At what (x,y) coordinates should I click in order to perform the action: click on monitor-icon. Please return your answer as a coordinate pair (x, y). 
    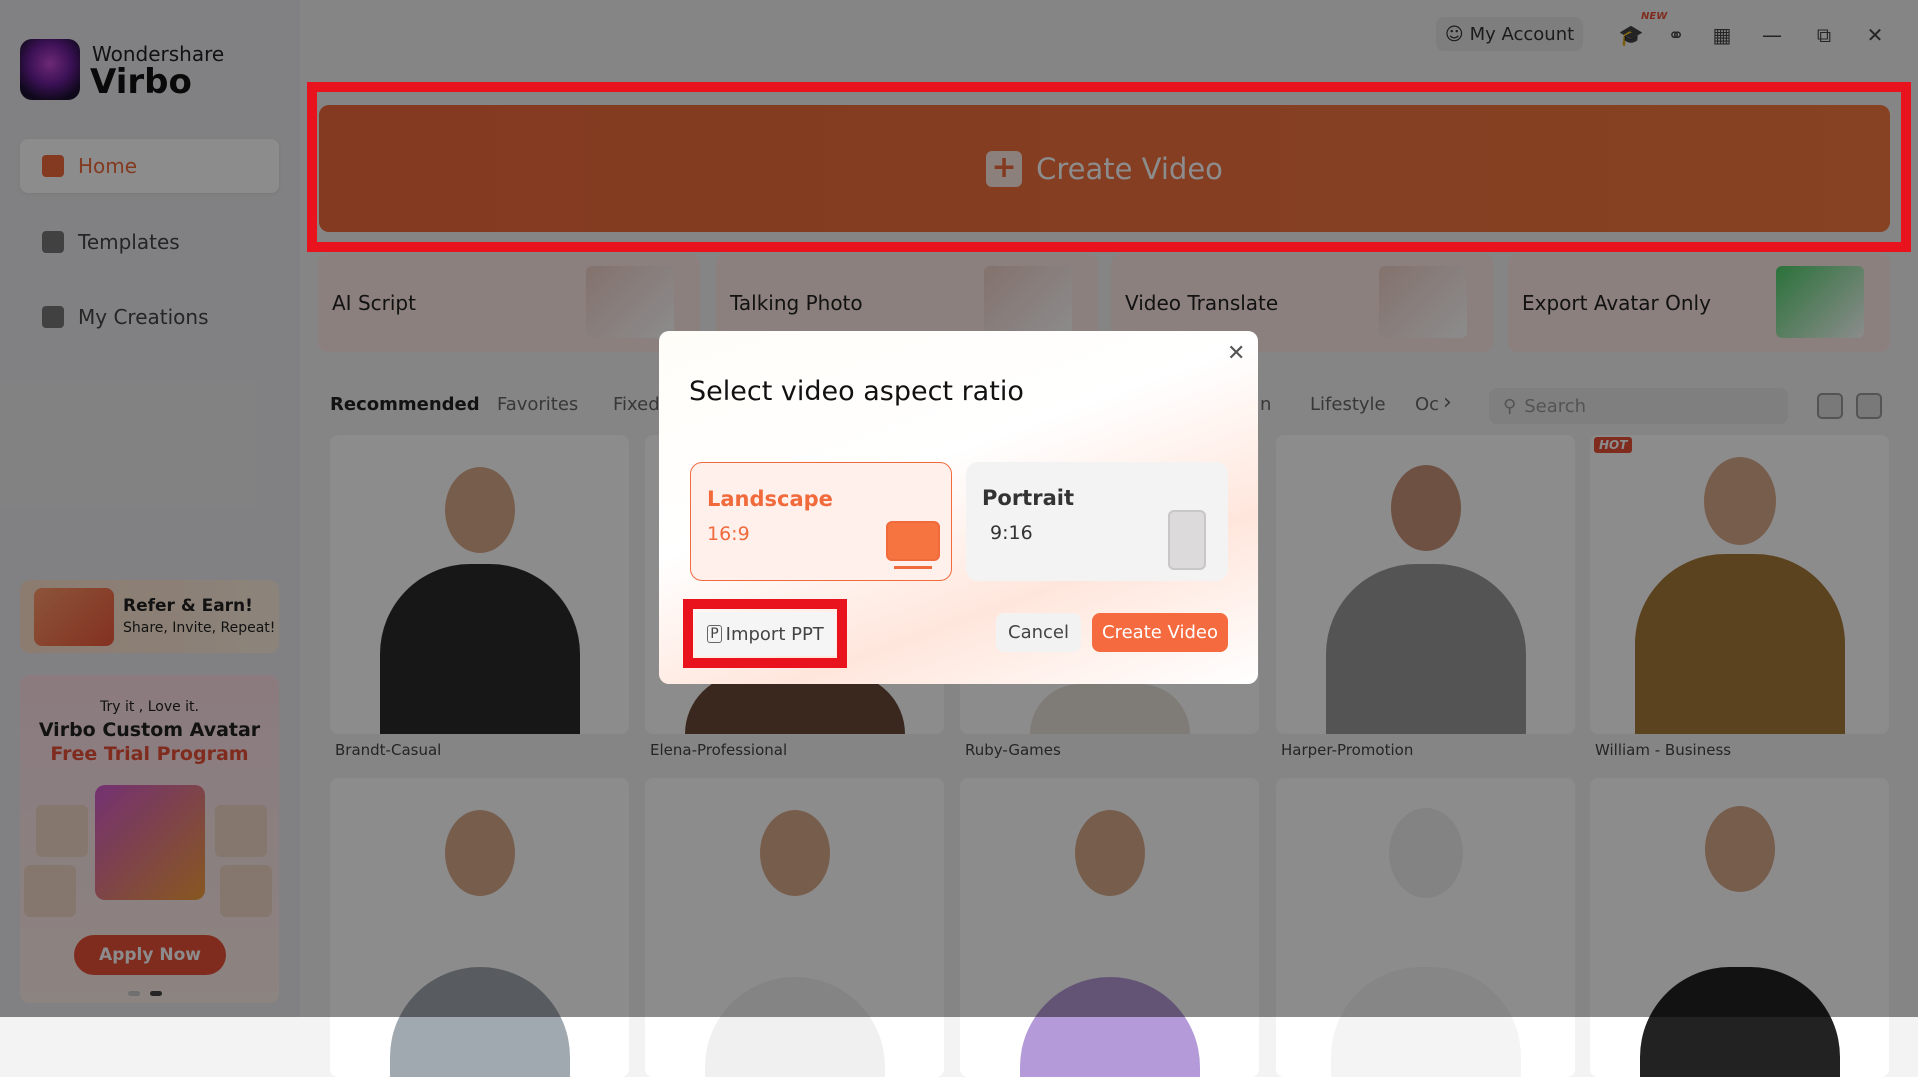
    Looking at the image, I should click on (913, 541).